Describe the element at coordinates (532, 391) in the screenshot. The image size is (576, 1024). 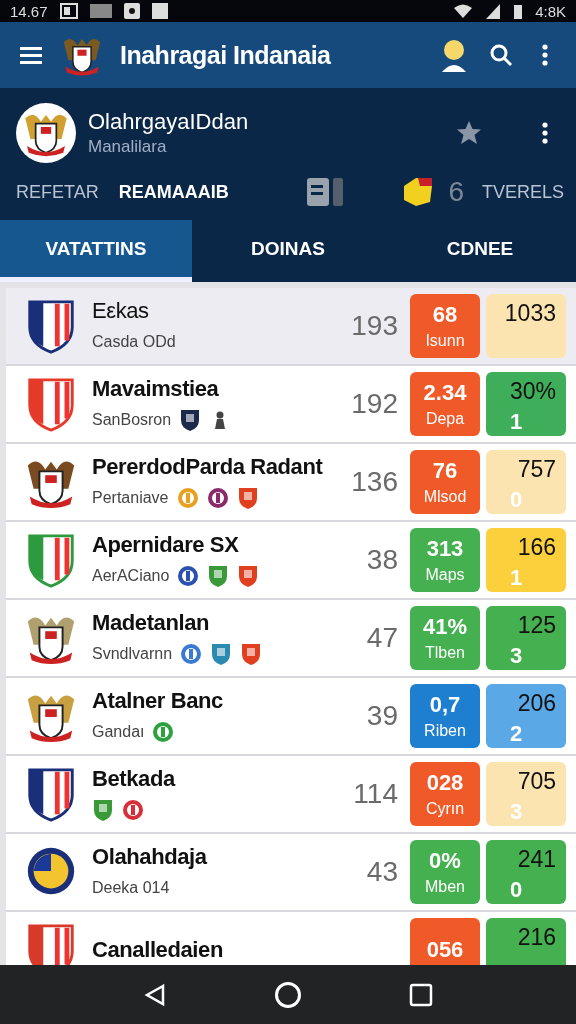
I see `score-value: 30%` at that location.